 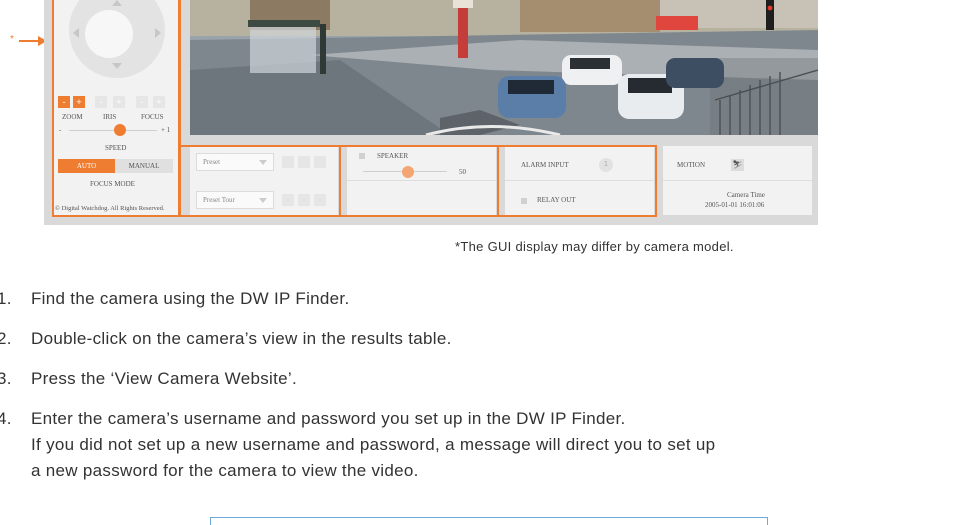 What do you see at coordinates (110, 117) in the screenshot?
I see `iris-label: IRIS` at bounding box center [110, 117].